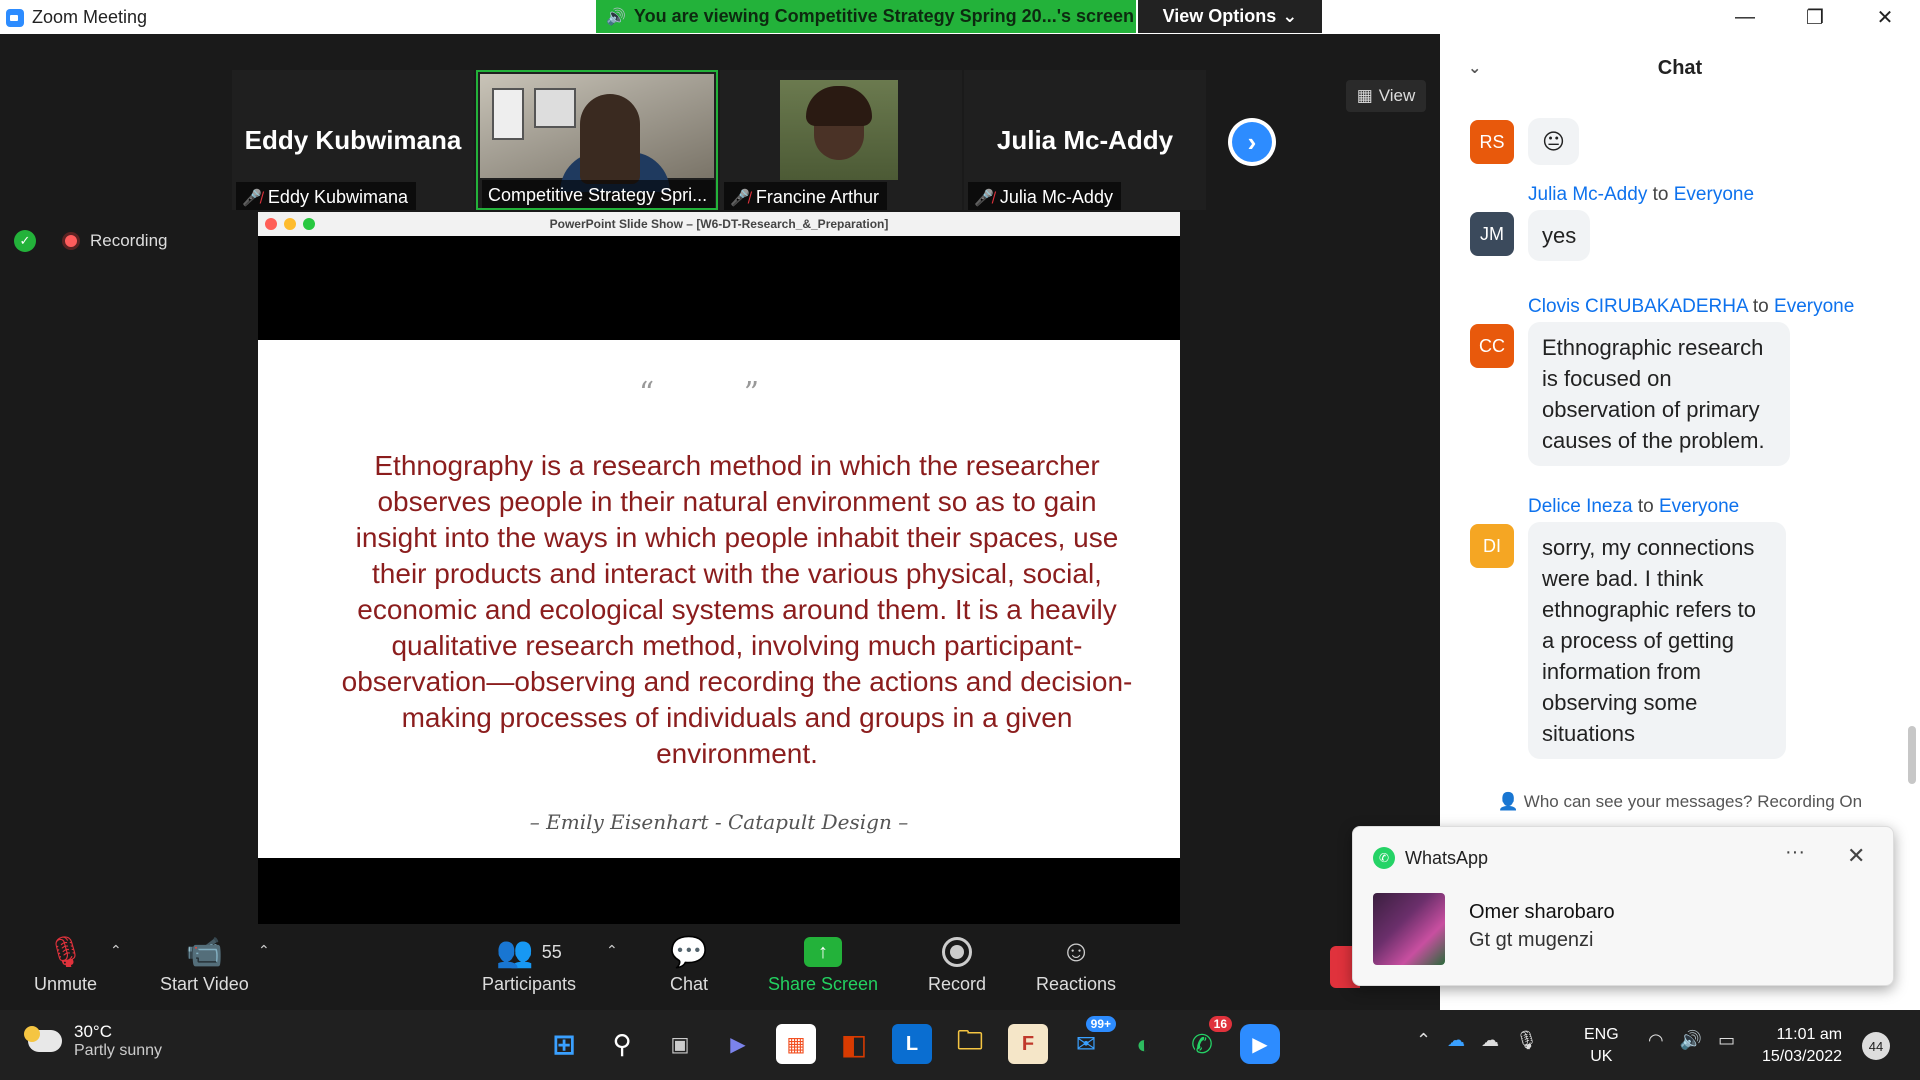 Image resolution: width=1920 pixels, height=1080 pixels. I want to click on teams-chat-icon: ▶, so click(738, 1044).